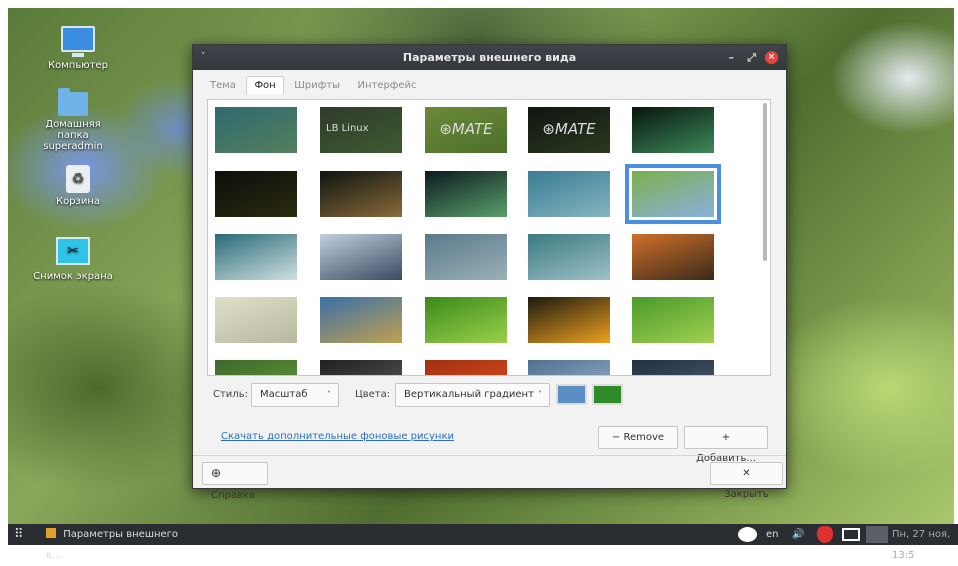 This screenshot has height=566, width=958. What do you see at coordinates (387, 85) in the screenshot?
I see `tab-interface: Интерфейс` at bounding box center [387, 85].